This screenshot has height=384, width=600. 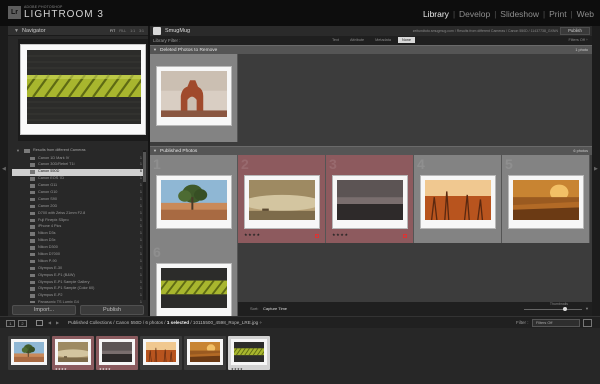 I want to click on collection-item: D700 with Zeiss 21mm F2.8 1, so click(x=78, y=213).